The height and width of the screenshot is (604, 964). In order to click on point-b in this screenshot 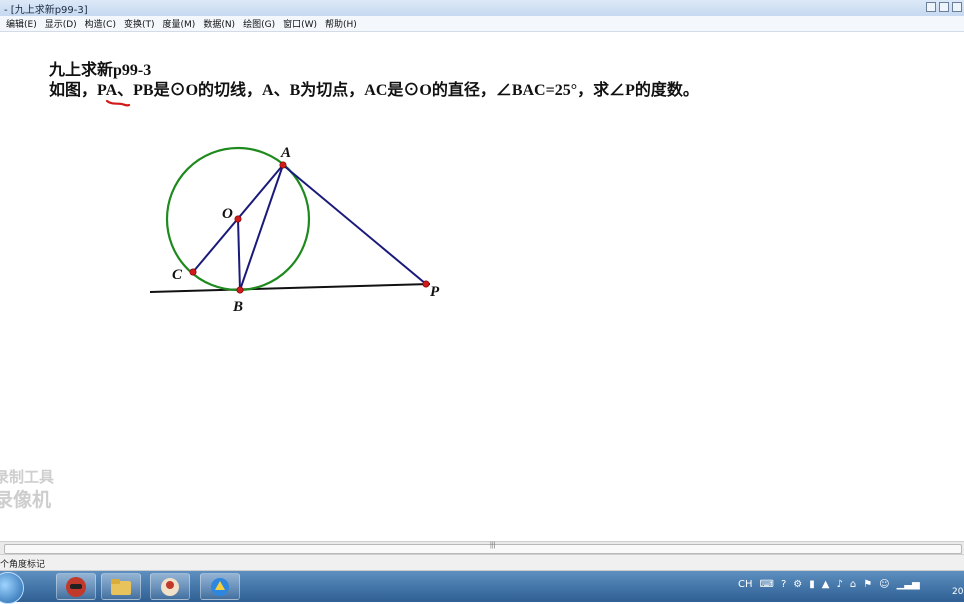, I will do `click(240, 290)`.